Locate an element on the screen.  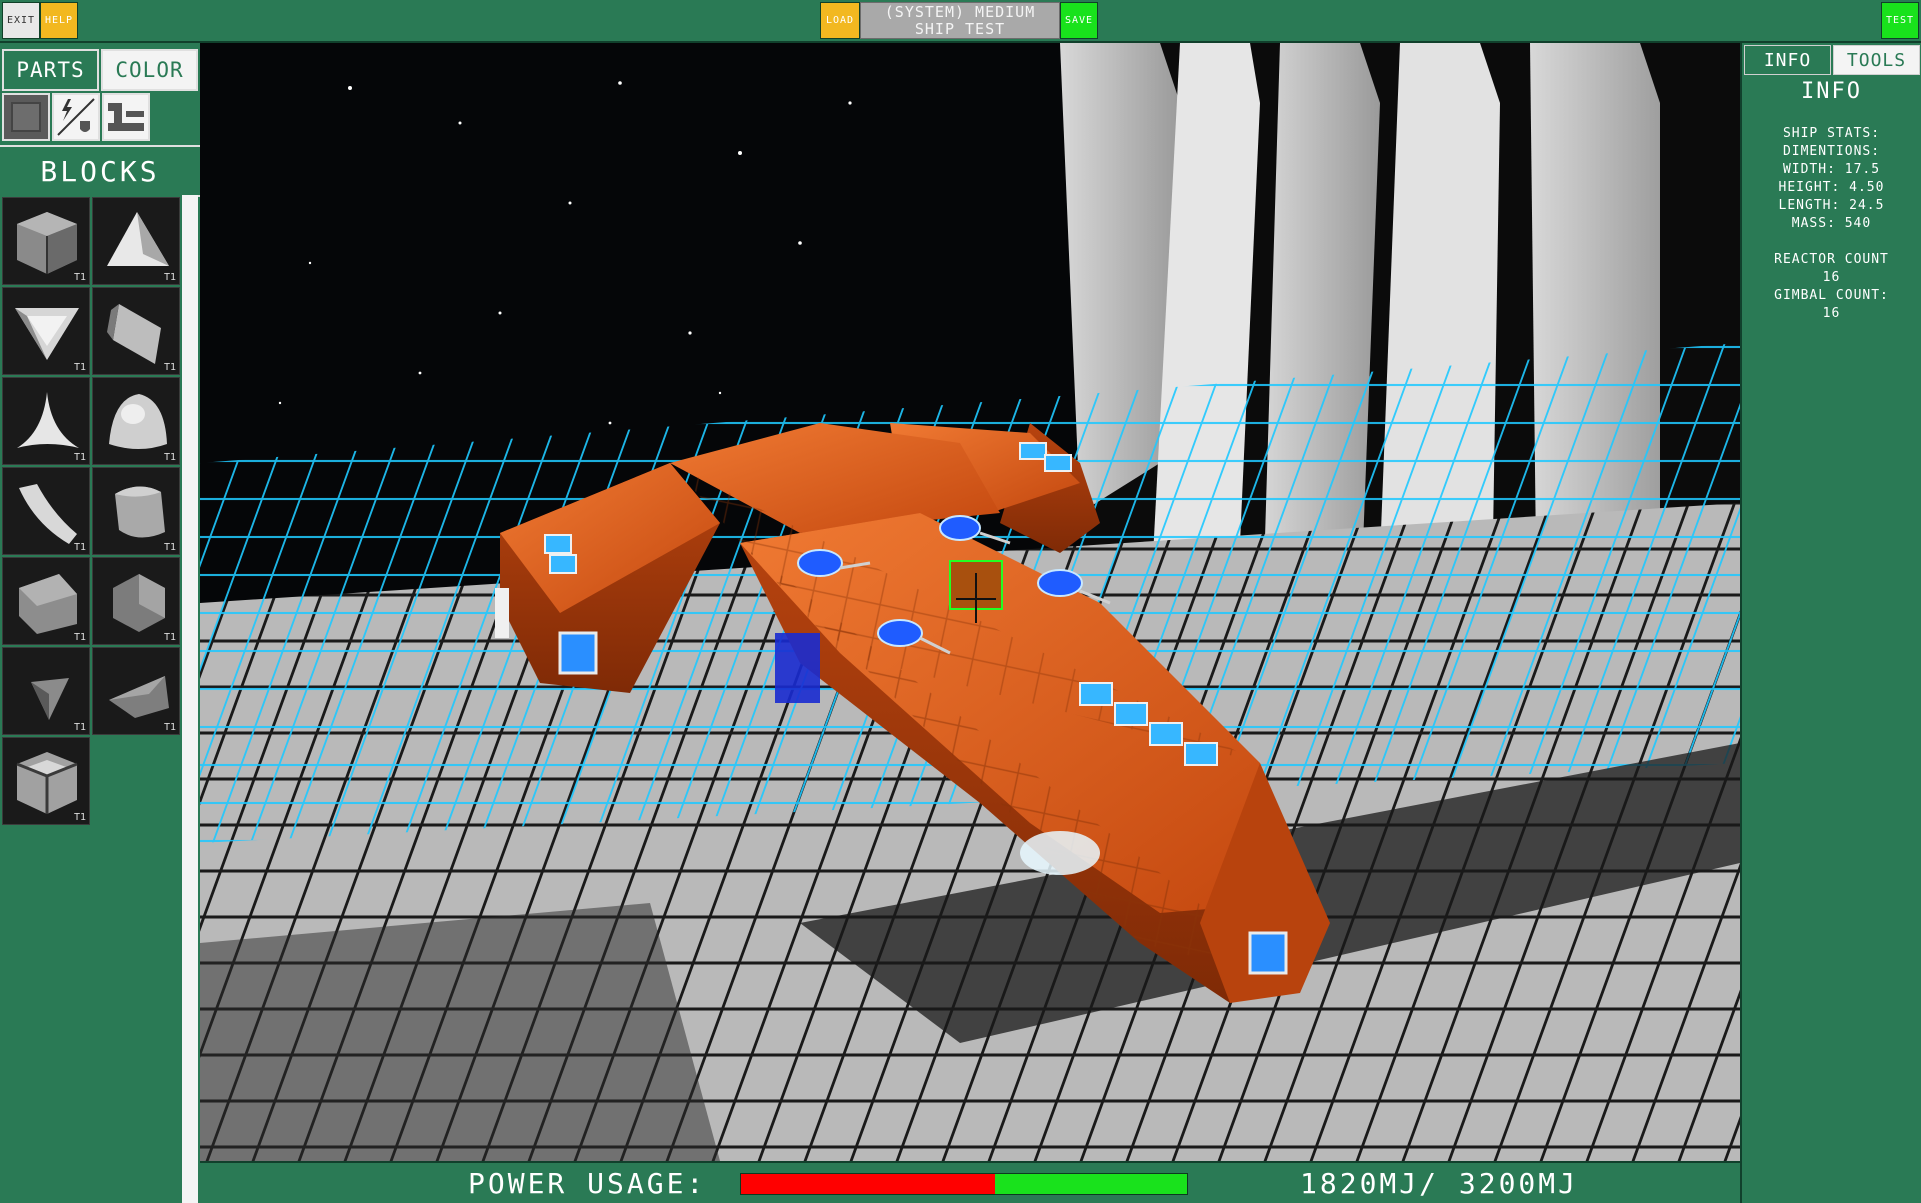
tab-parts: PARTS is located at coordinates (50, 70).